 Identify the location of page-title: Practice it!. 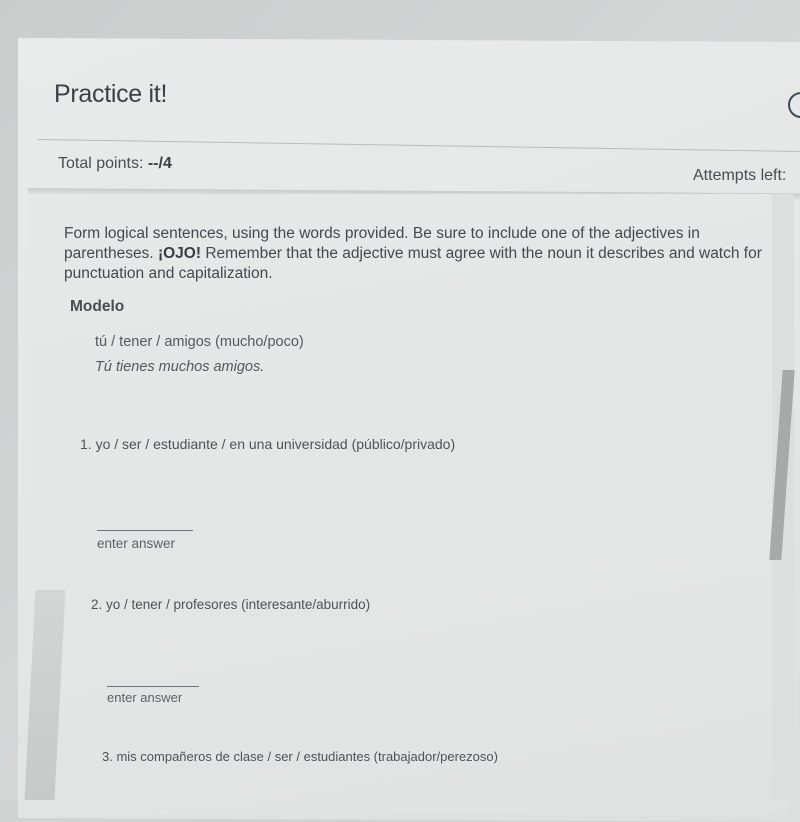
(111, 94).